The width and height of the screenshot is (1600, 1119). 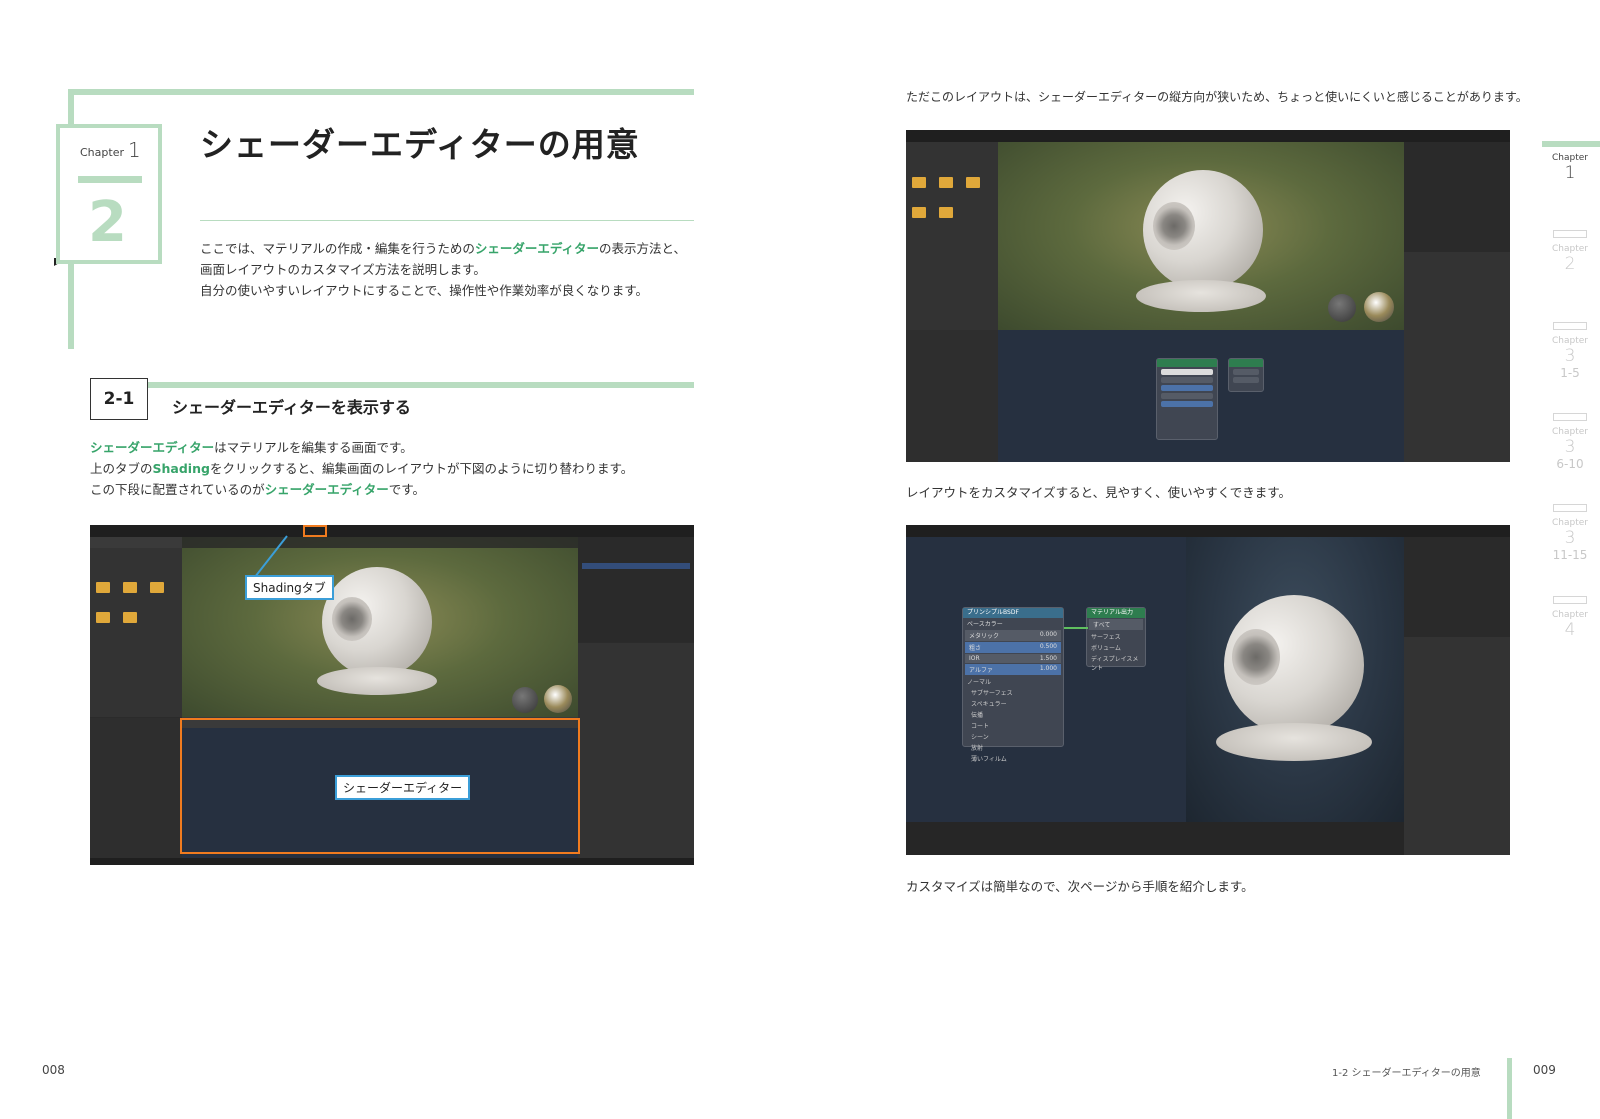 I want to click on callout-shader-editor: シェーダーエディター, so click(x=403, y=787).